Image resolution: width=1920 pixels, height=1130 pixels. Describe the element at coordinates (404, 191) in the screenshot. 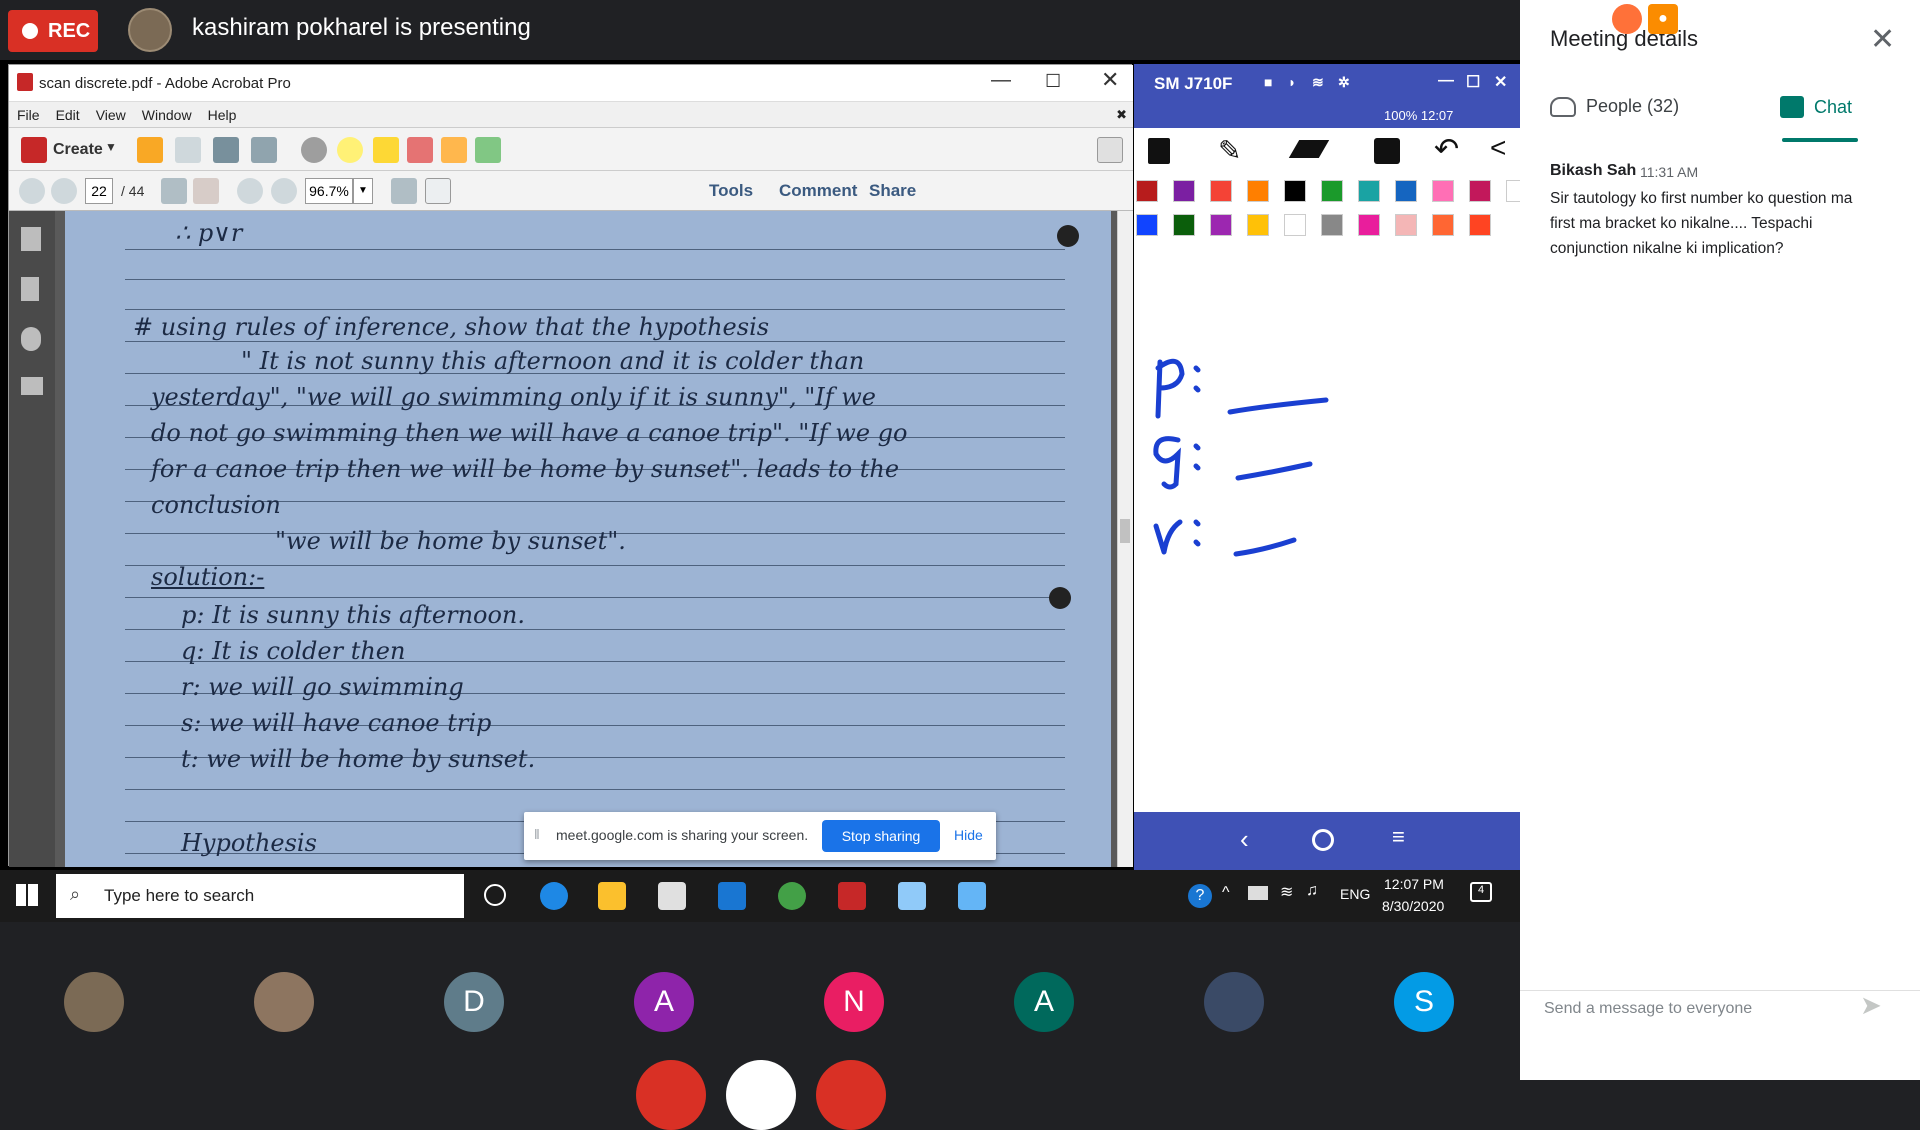

I see `fit-page-icon` at that location.